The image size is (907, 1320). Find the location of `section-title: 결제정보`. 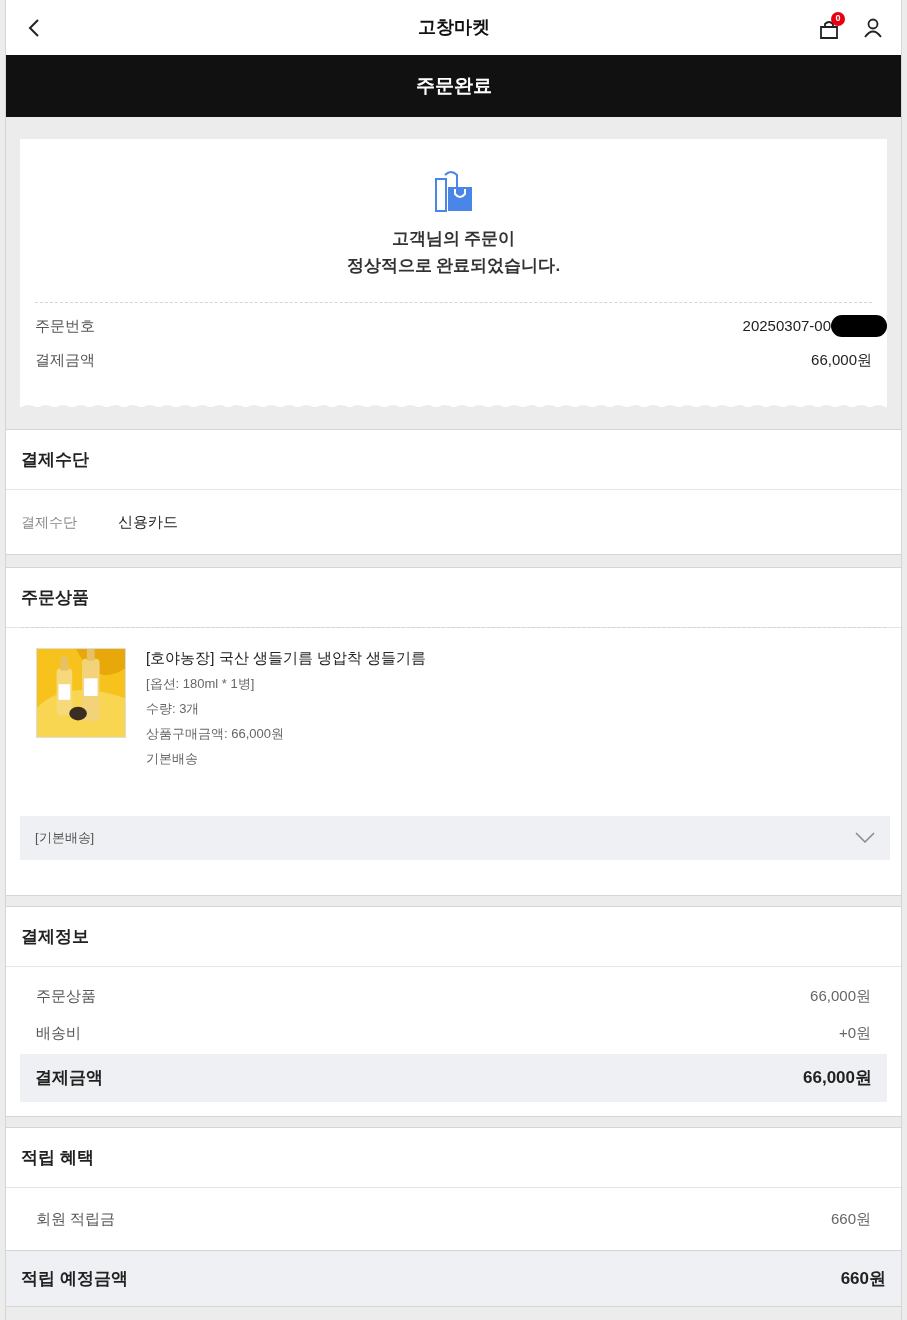

section-title: 결제정보 is located at coordinates (55, 936).